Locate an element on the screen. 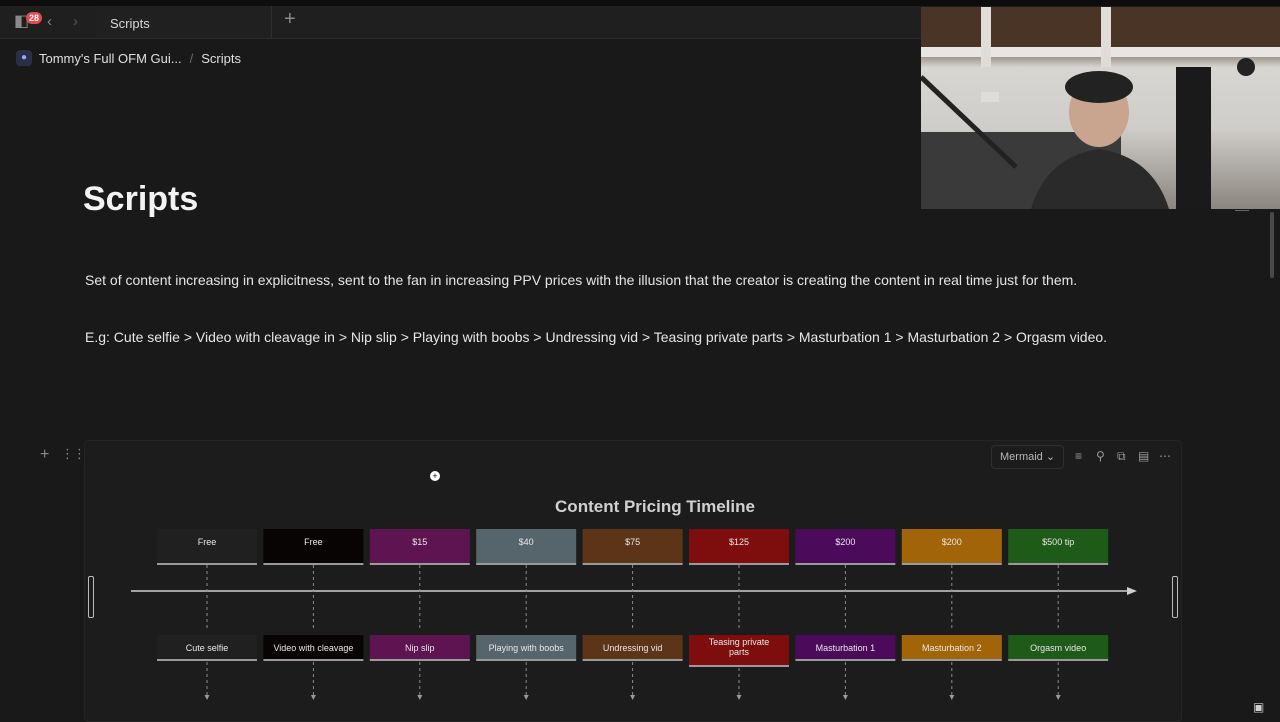 The width and height of the screenshot is (1280, 722). breadcrumb: ● Tommy's Full OFM Gui... / Scripts is located at coordinates (128, 58).